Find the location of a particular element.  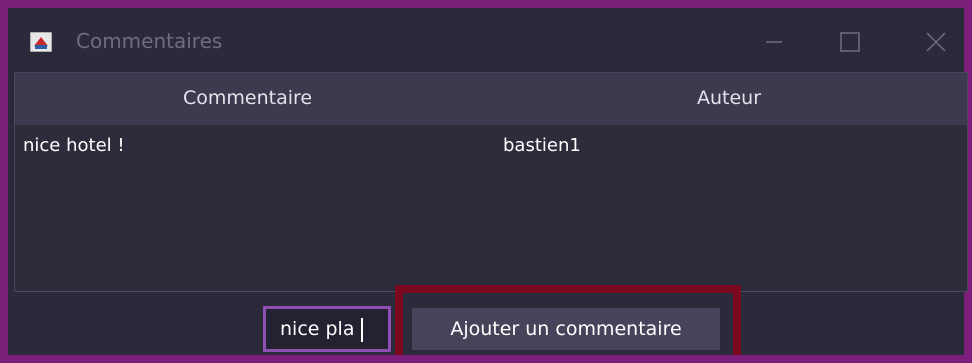

table-header: Commentaire Auteur is located at coordinates (491, 99).